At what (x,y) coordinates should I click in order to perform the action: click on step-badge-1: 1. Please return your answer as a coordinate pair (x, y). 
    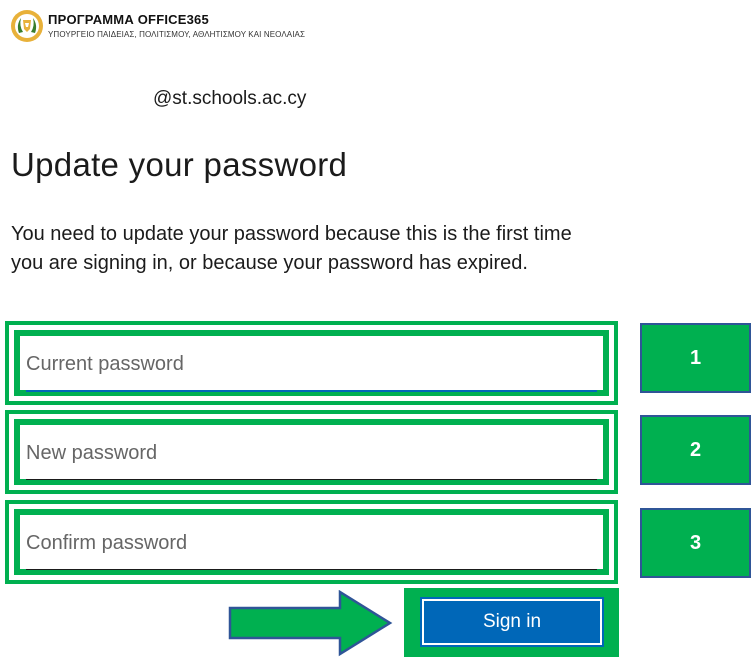
    Looking at the image, I should click on (695, 358).